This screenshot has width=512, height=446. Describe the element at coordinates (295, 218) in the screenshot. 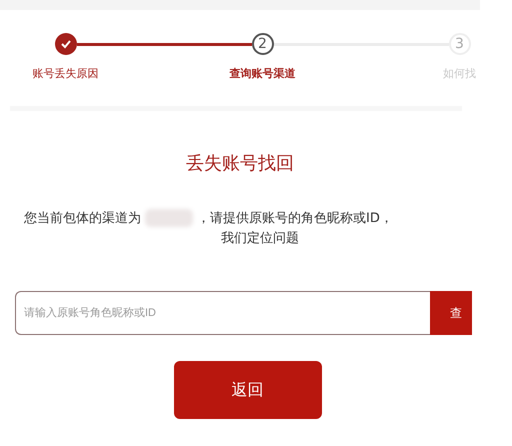

I see `notice-text: ，请提供原账号的角色昵称或ID，` at that location.